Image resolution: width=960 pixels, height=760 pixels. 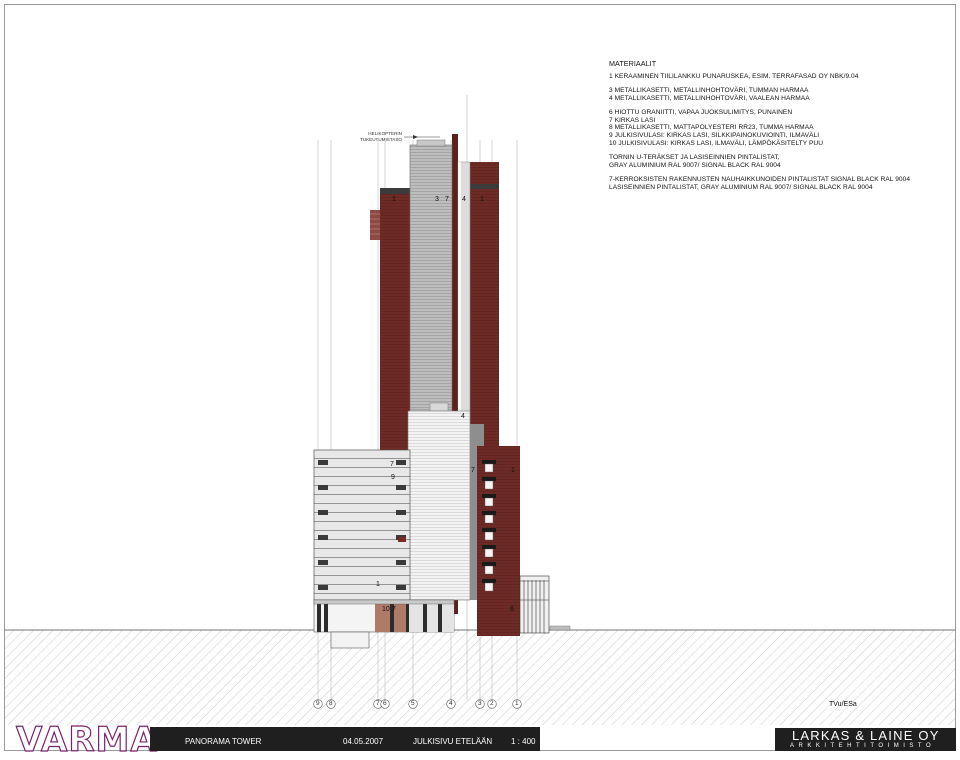 I want to click on grid-axis-label: 5, so click(x=413, y=703).